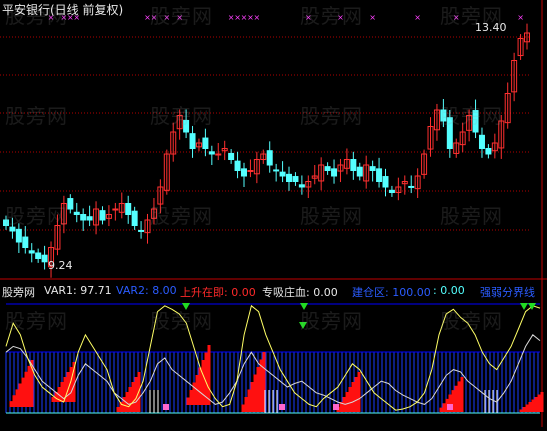 This screenshot has height=431, width=547. I want to click on indicator-name: 股旁网, so click(18, 292).